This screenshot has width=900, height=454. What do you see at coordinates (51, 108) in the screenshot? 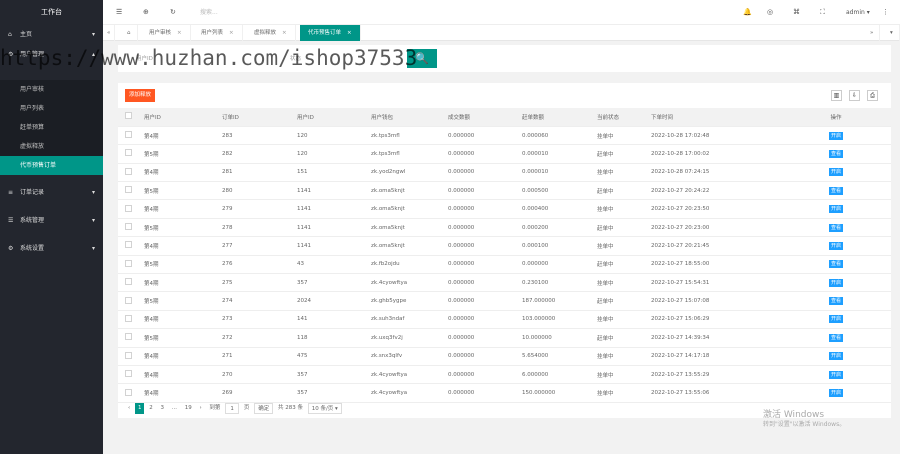
I see `sidebar-item-user-list: 用户列表` at bounding box center [51, 108].